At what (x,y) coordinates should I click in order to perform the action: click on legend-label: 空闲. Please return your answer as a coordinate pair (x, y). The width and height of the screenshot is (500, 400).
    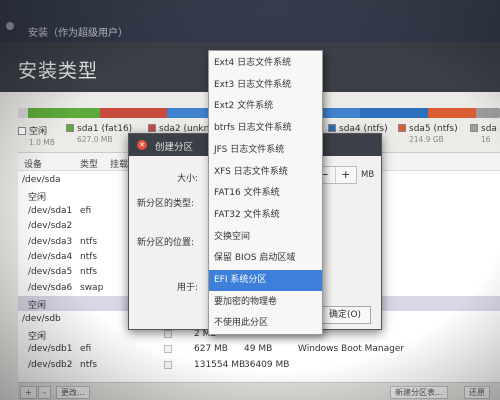
    Looking at the image, I should click on (38, 132).